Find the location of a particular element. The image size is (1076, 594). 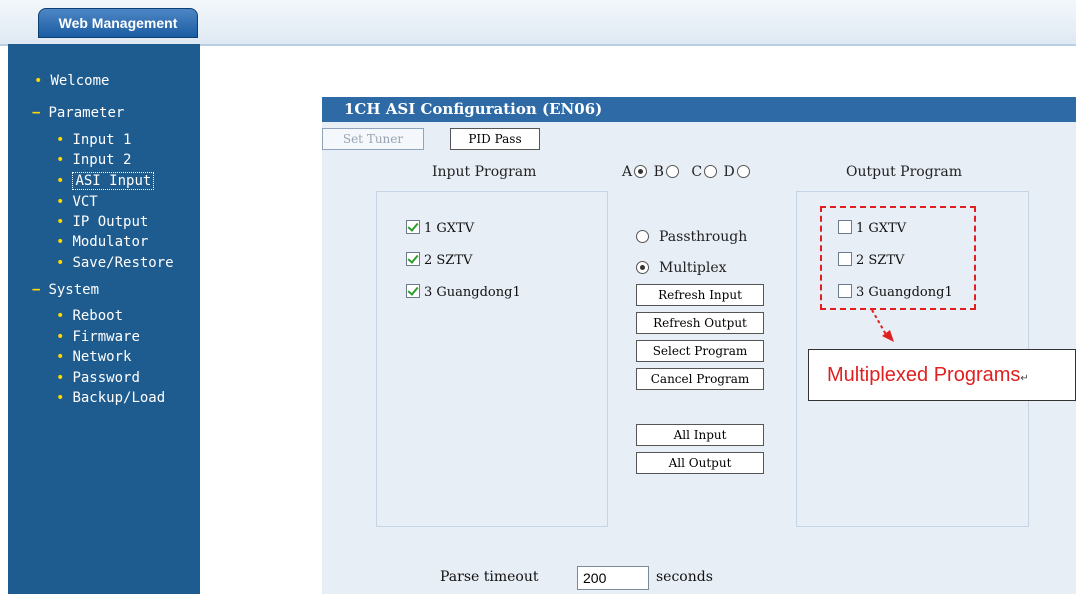

arrow-icon is located at coordinates (882, 325).